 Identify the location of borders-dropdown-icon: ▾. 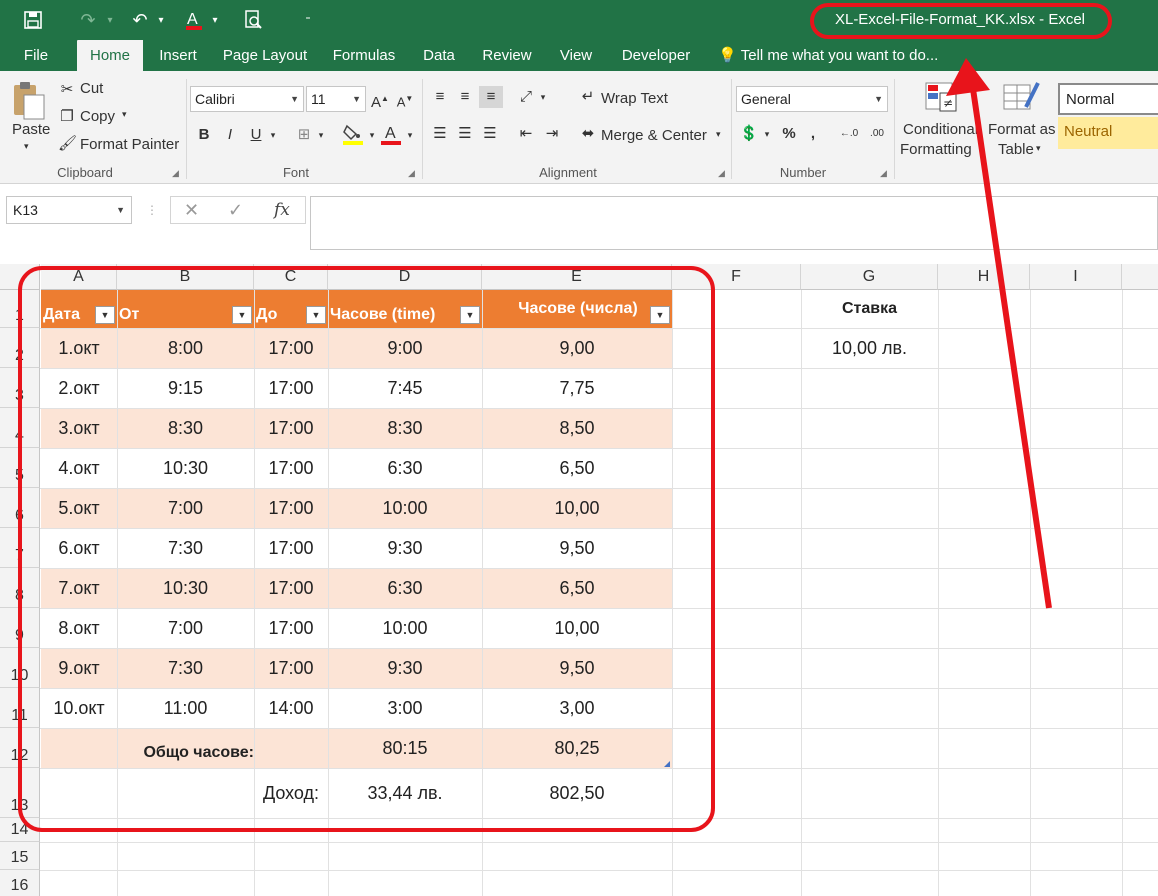
(321, 135).